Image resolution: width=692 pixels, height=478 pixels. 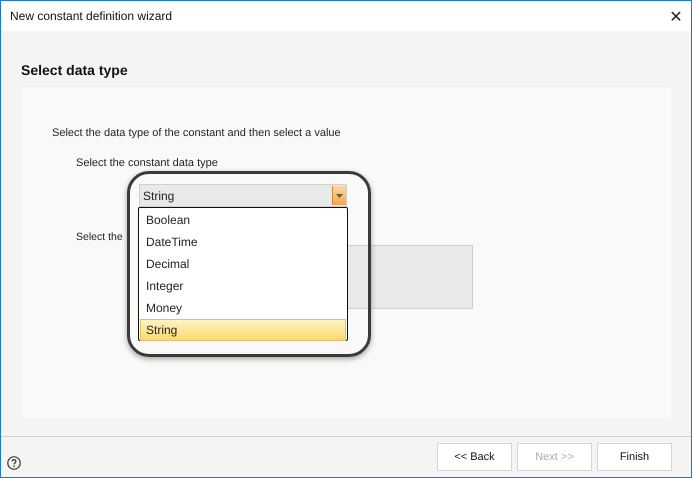 What do you see at coordinates (243, 330) in the screenshot?
I see `dropdown-option: String` at bounding box center [243, 330].